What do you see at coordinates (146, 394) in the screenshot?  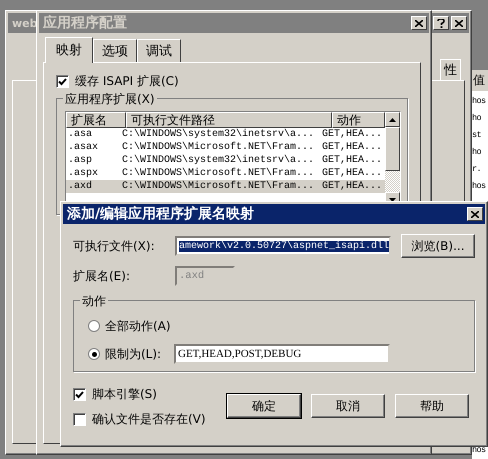 I see `checkbox: 脚本引擎(S)` at bounding box center [146, 394].